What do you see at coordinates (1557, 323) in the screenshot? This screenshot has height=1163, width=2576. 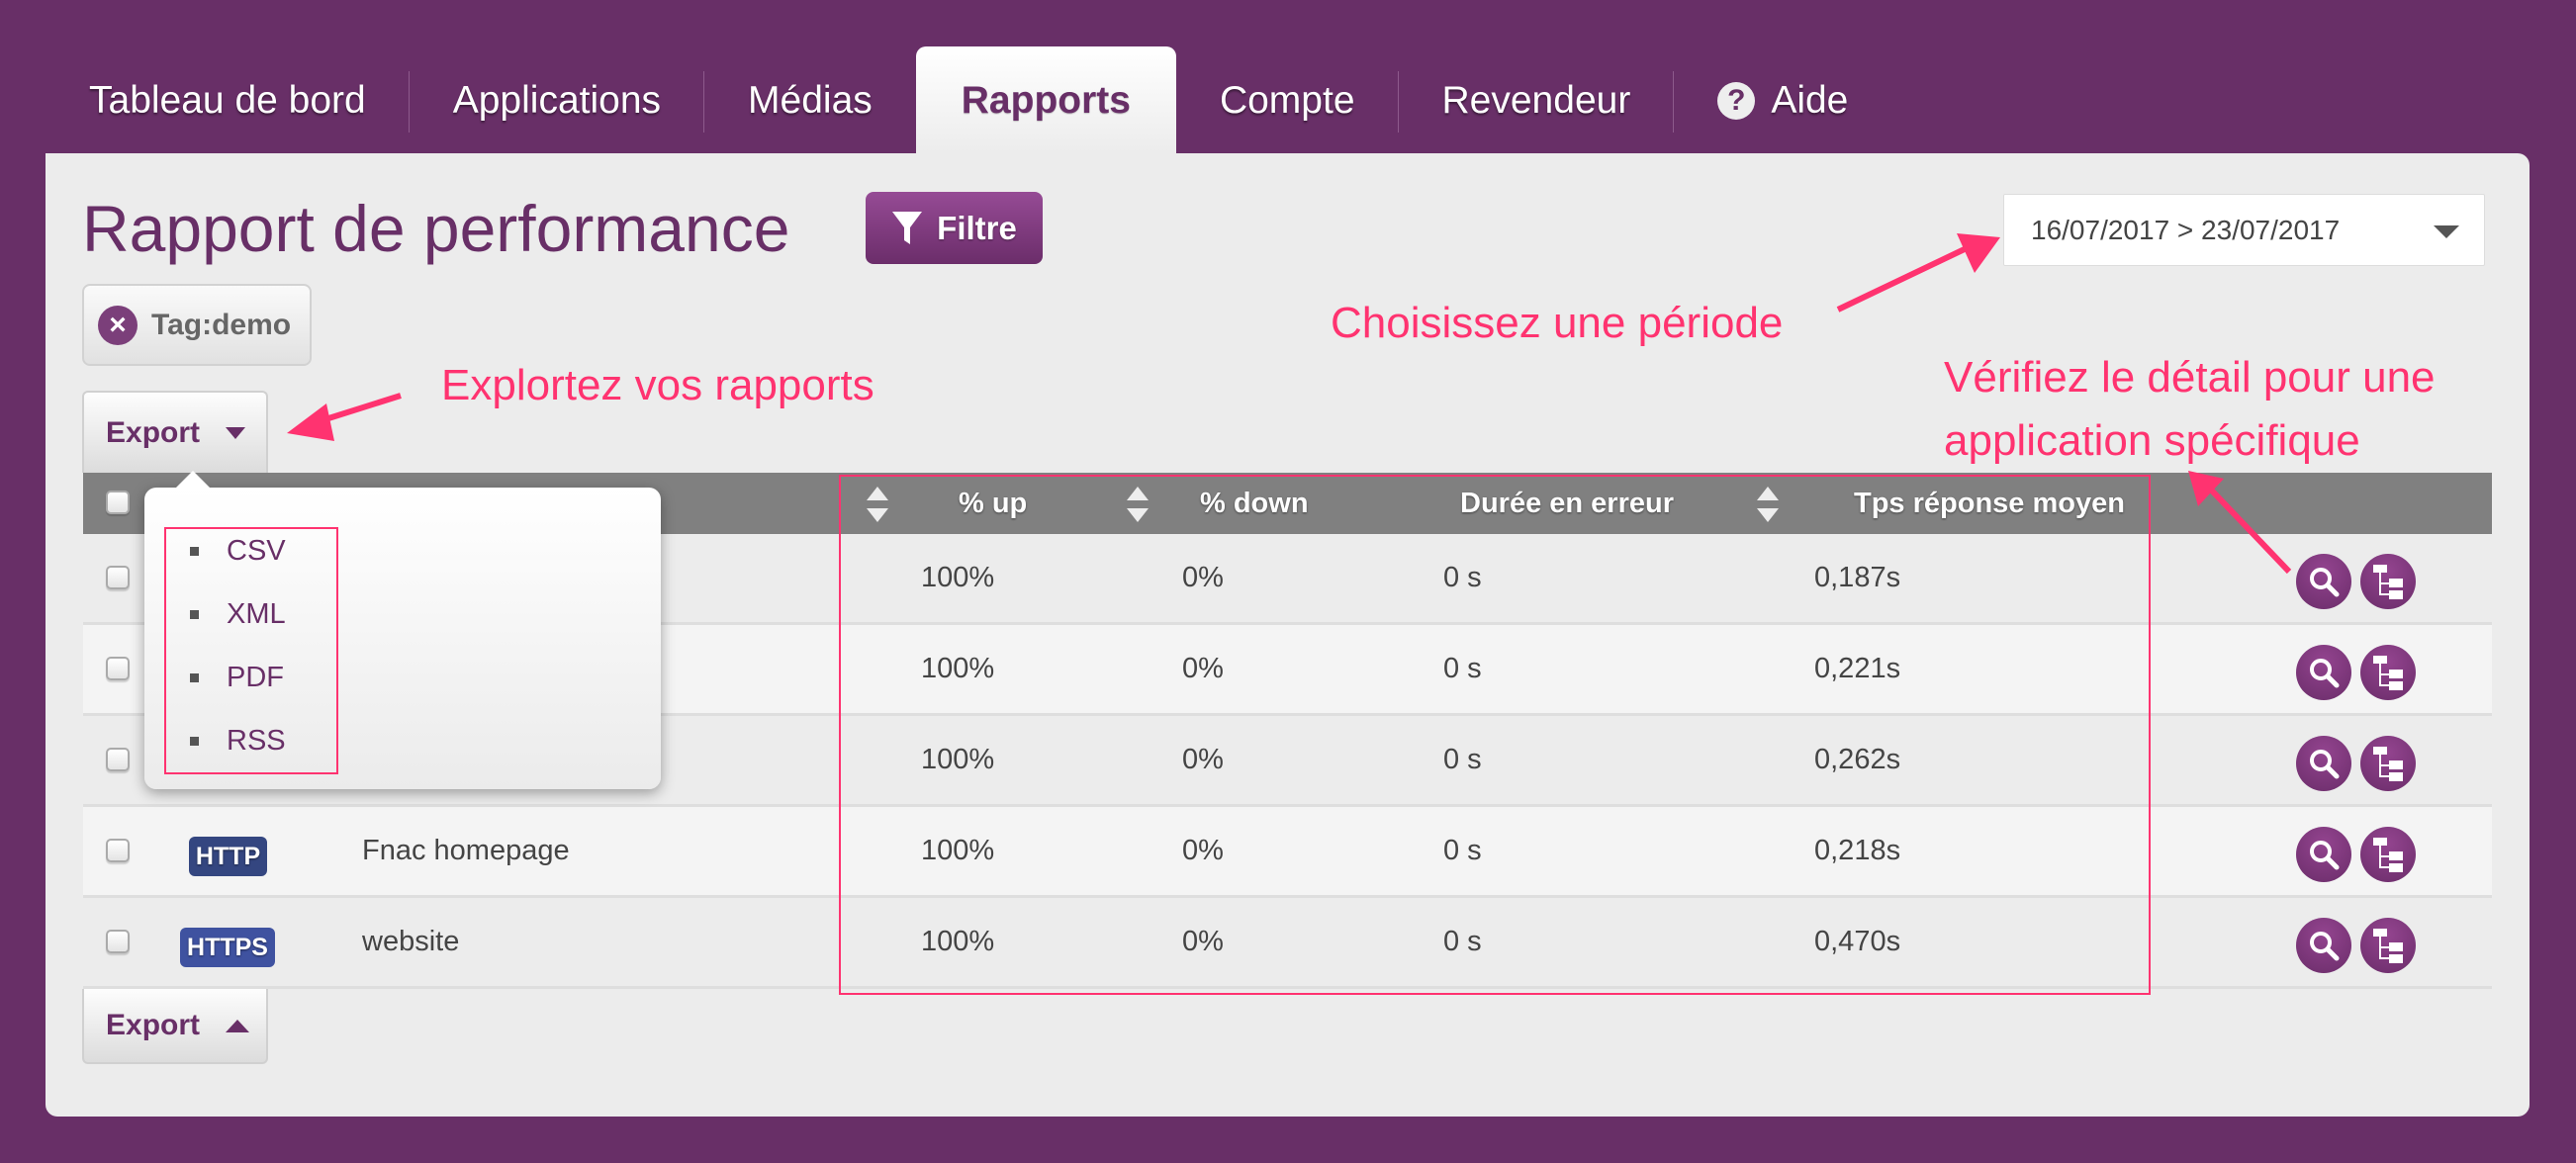 I see `annotation-period: Choisissez une période` at bounding box center [1557, 323].